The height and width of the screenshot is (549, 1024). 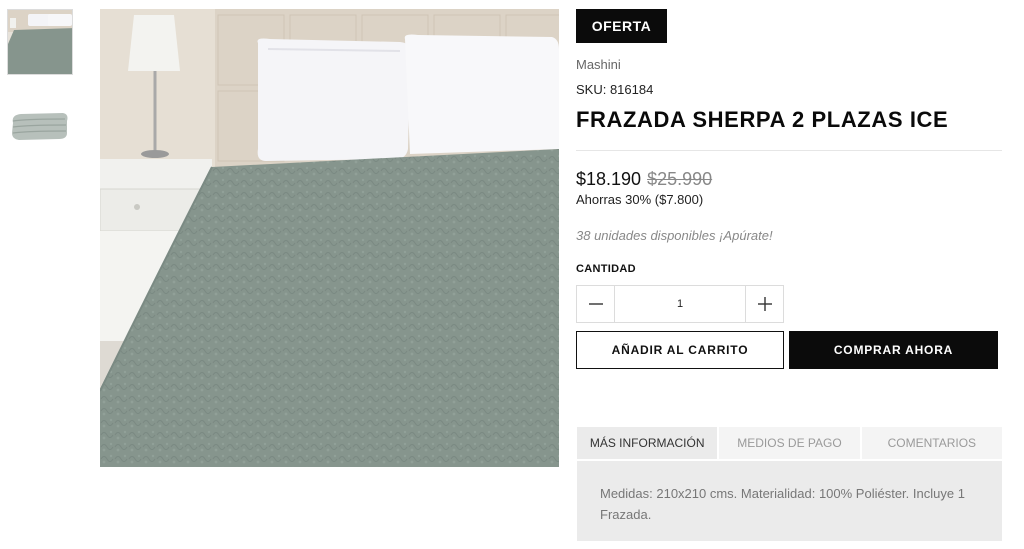 What do you see at coordinates (931, 443) in the screenshot?
I see `tab-comments: COMENTARIOS` at bounding box center [931, 443].